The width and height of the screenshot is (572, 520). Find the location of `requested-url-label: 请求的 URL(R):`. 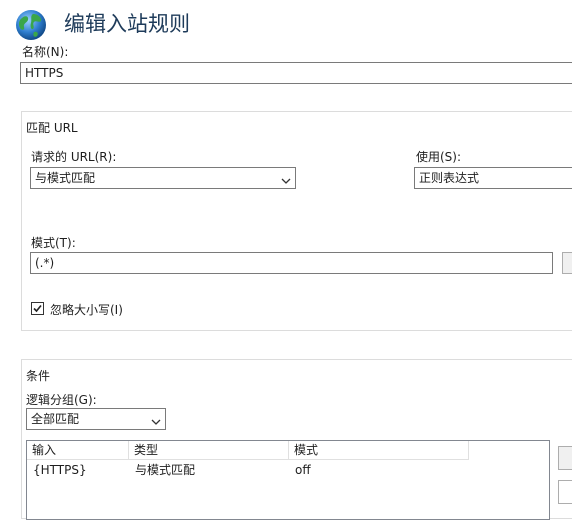

requested-url-label: 请求的 URL(R): is located at coordinates (74, 157).